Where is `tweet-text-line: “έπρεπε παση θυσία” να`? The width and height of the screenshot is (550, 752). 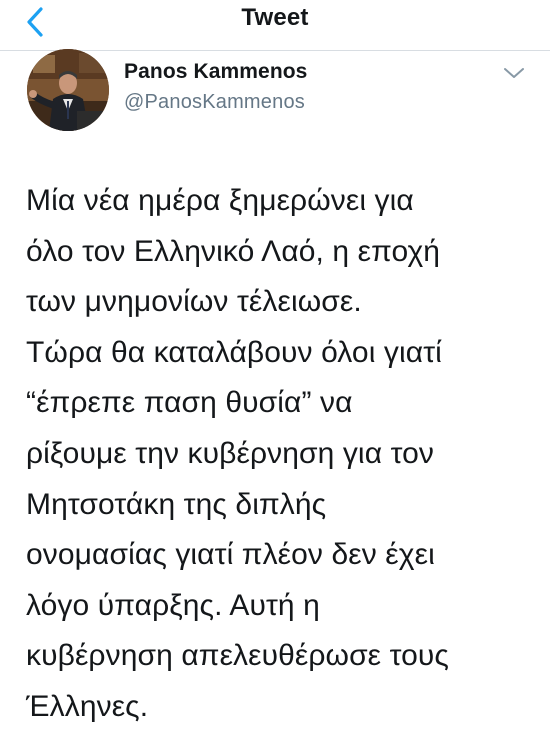
tweet-text-line: “έπρεπε παση θυσία” να is located at coordinates (189, 403).